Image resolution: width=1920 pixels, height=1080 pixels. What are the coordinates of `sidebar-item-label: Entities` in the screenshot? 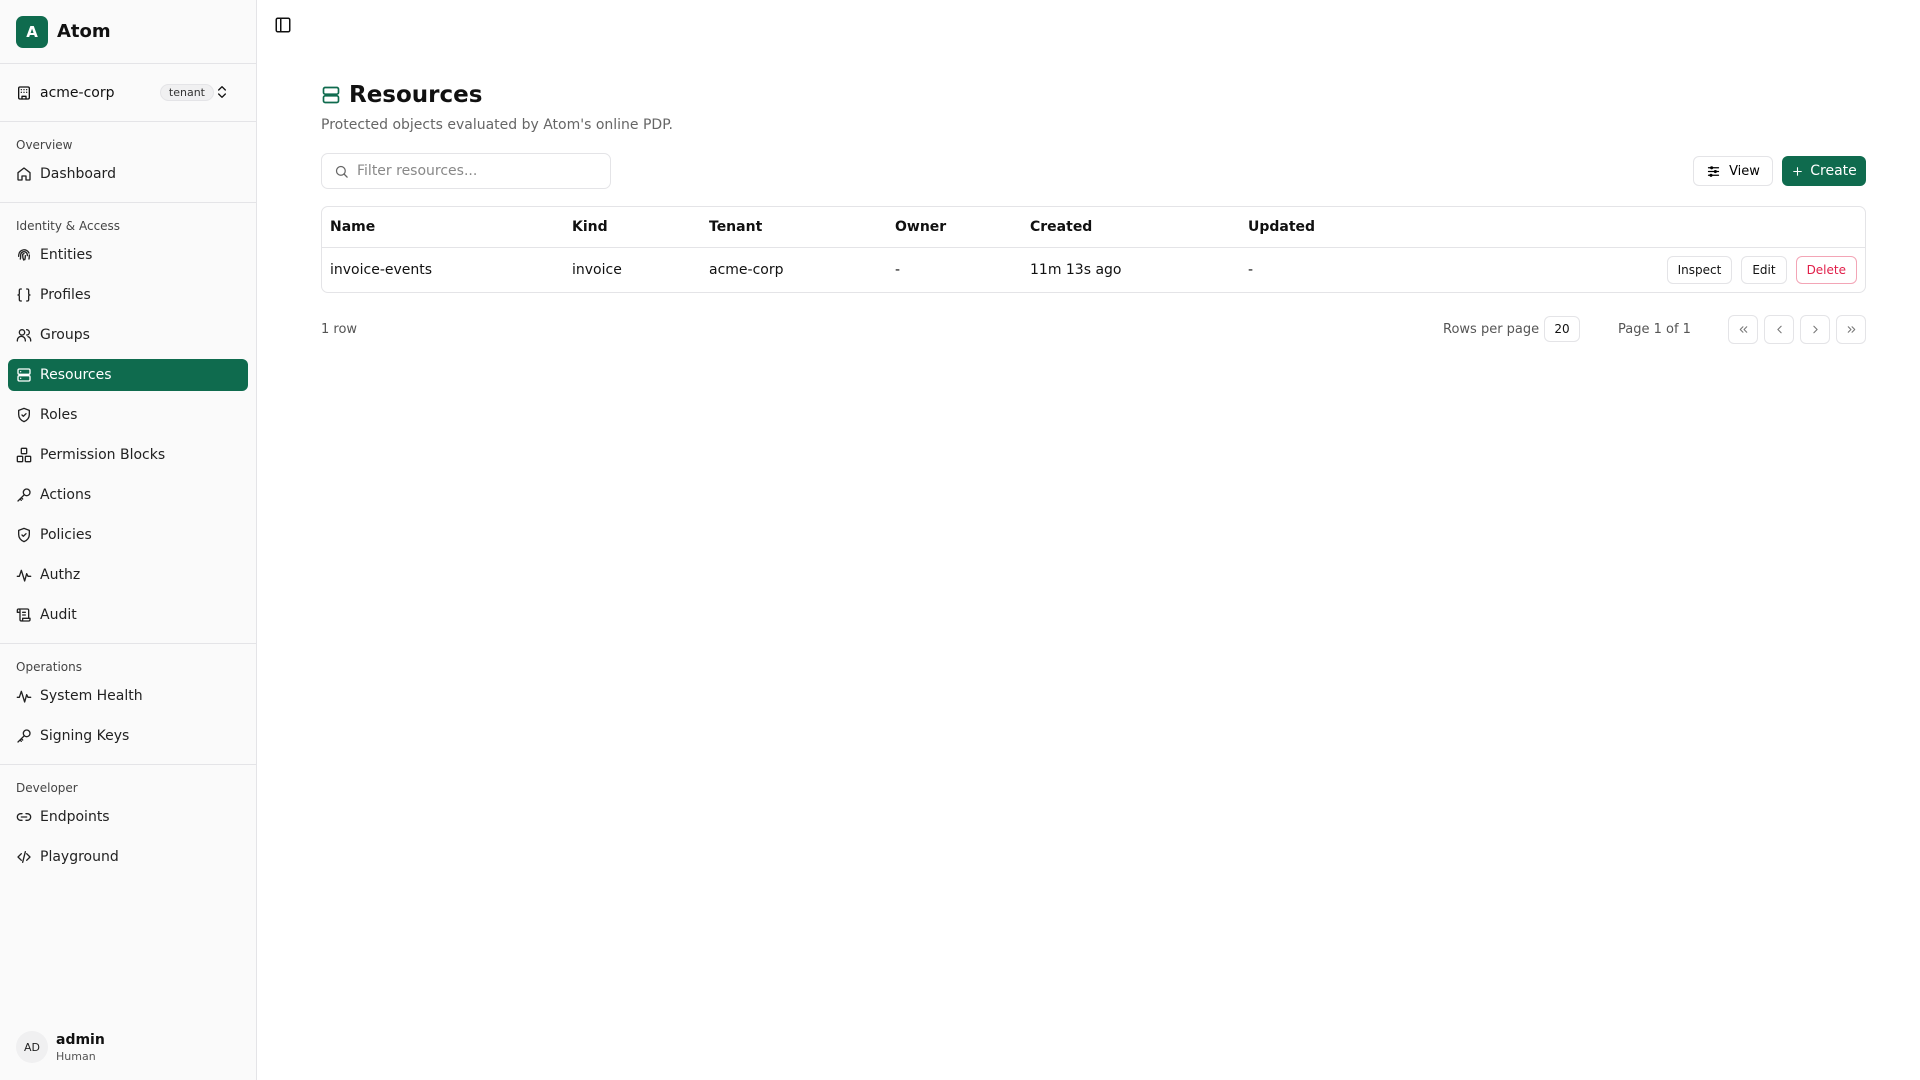 It's located at (66, 255).